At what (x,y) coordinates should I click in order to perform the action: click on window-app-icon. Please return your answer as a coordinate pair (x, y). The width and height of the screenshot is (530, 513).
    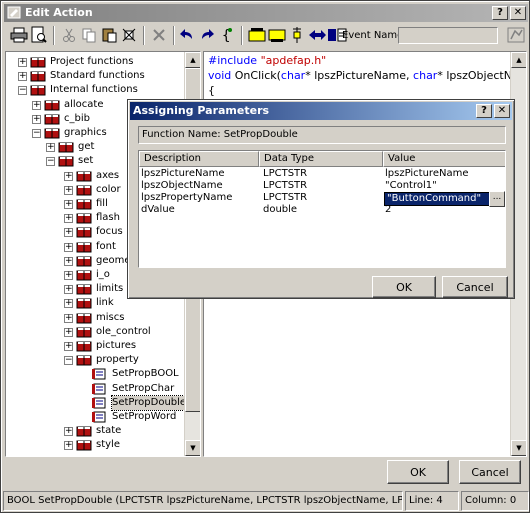
    Looking at the image, I should click on (14, 12).